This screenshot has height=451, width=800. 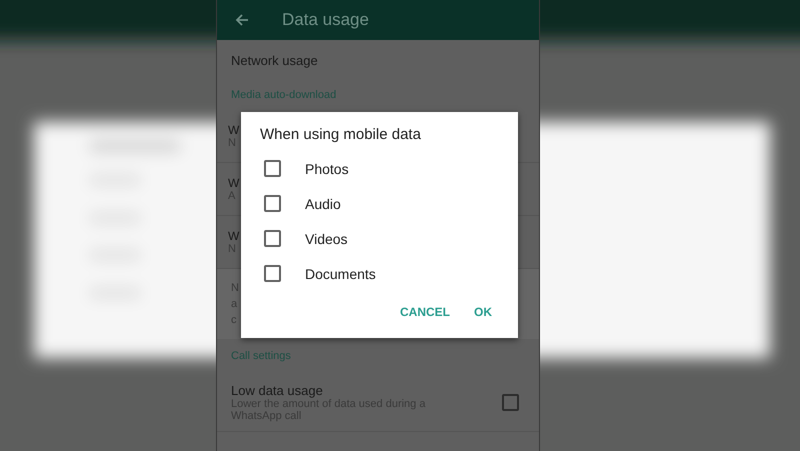 What do you see at coordinates (340, 274) in the screenshot?
I see `option-label: Documents` at bounding box center [340, 274].